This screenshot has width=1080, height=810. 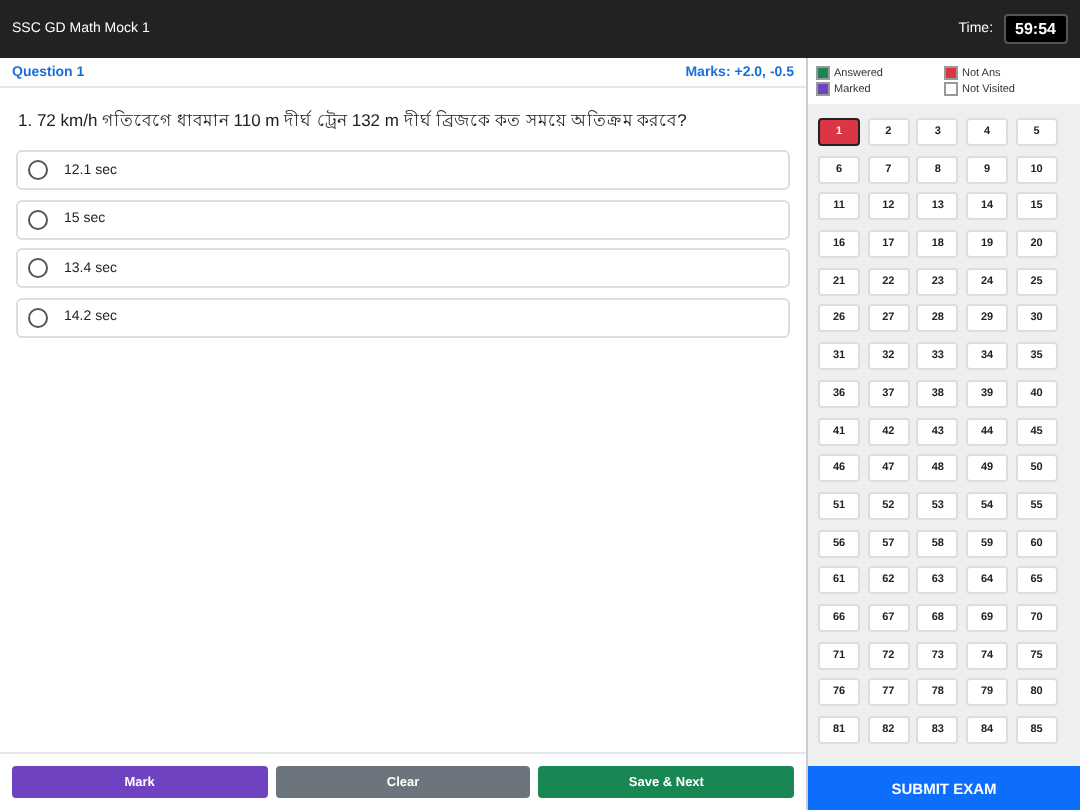 What do you see at coordinates (1035, 29) in the screenshot?
I see `timer: 59:54` at bounding box center [1035, 29].